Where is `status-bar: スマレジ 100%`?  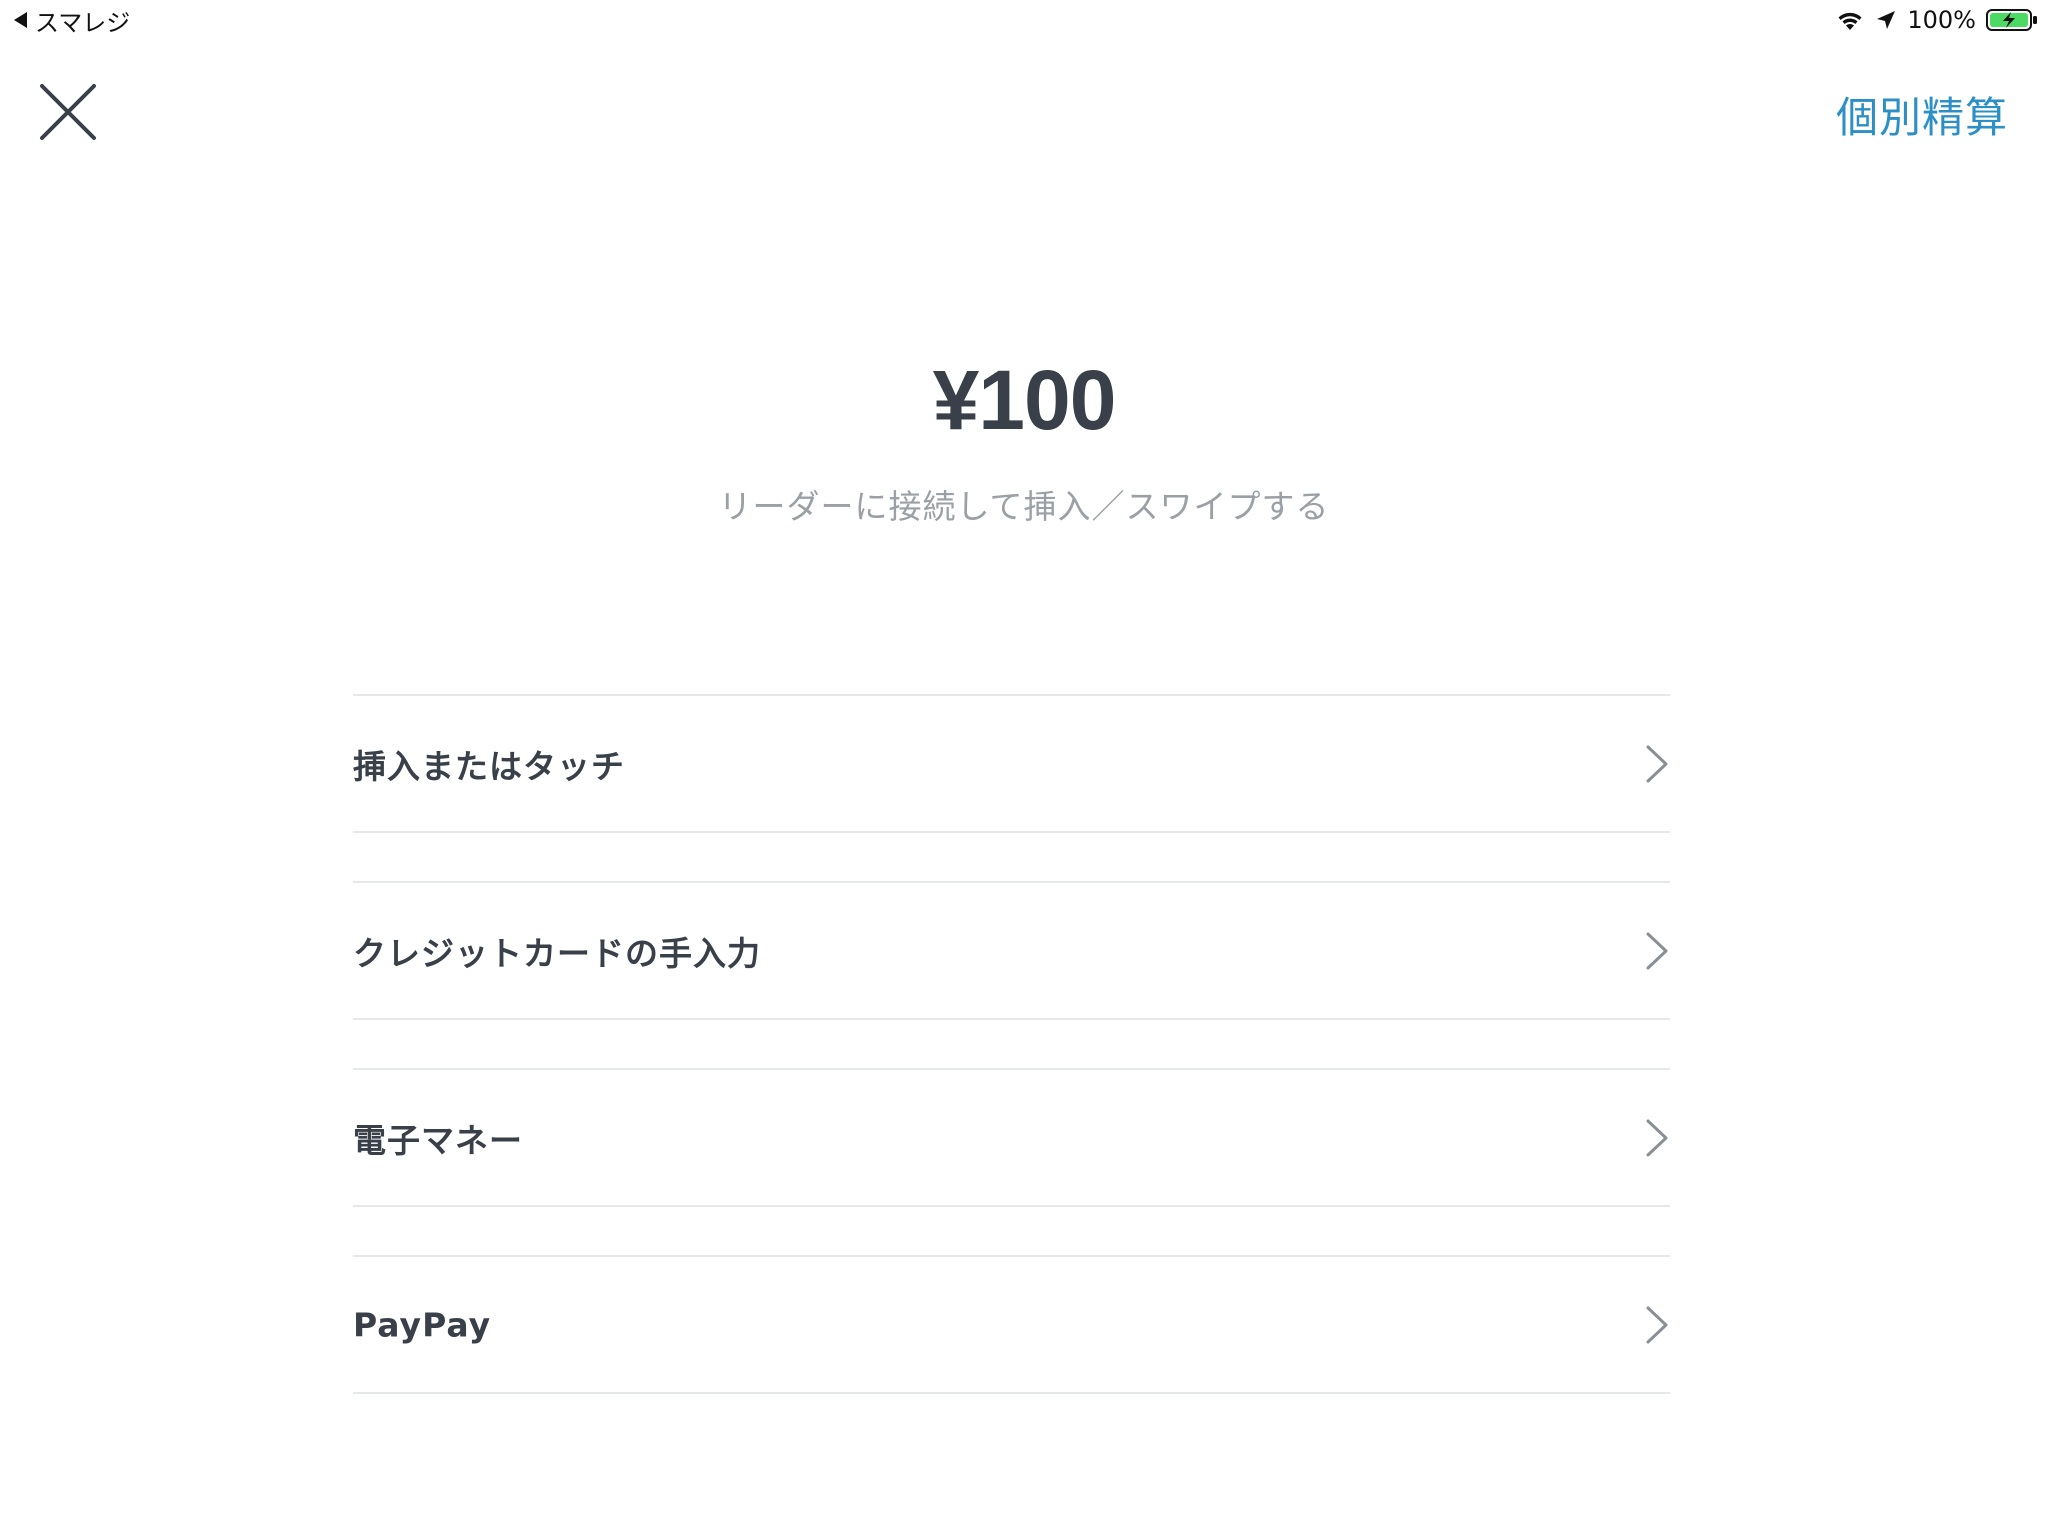 status-bar: スマレジ 100% is located at coordinates (1024, 20).